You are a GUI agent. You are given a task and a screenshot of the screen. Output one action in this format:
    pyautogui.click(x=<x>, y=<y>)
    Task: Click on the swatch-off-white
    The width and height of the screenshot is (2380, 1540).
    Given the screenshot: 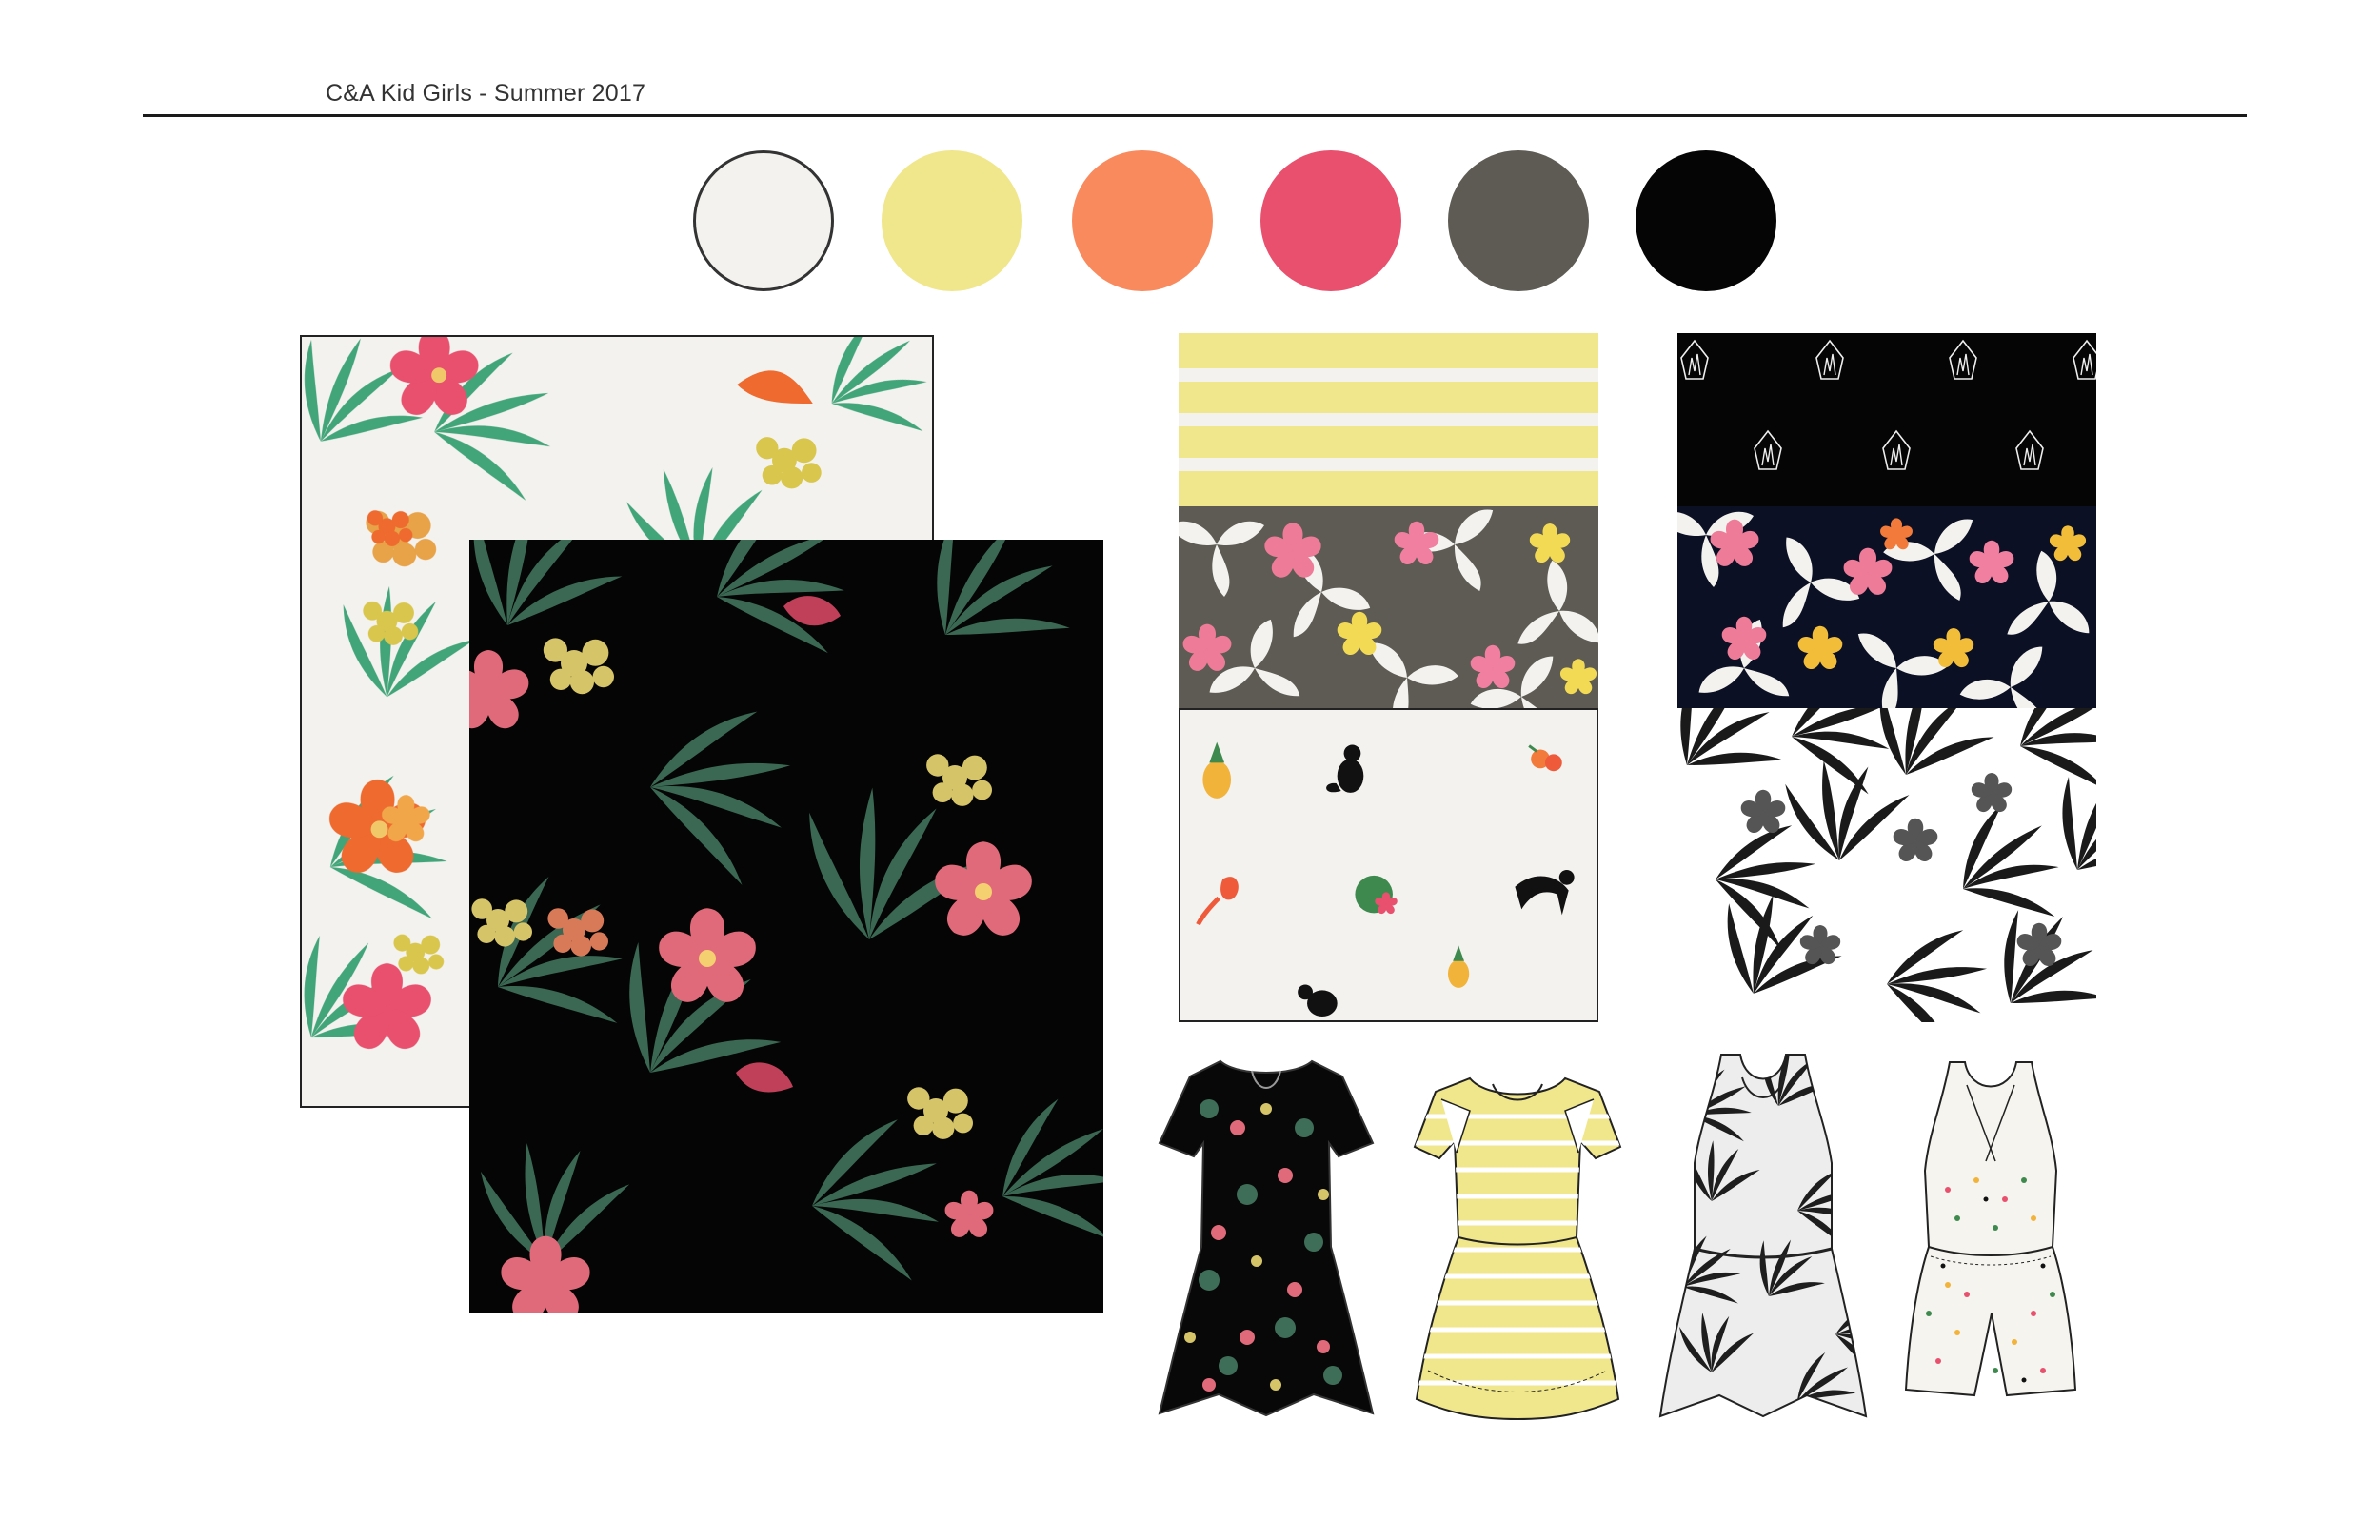 What is the action you would take?
    pyautogui.click(x=763, y=220)
    